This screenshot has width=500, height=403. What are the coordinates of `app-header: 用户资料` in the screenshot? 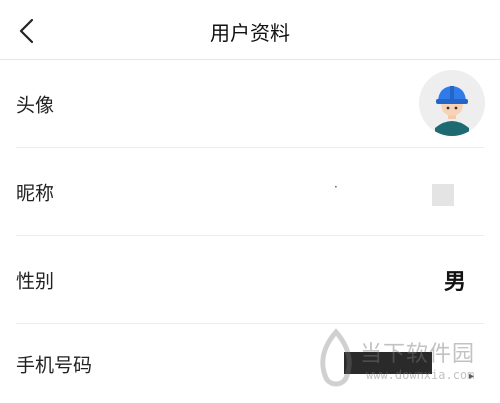 It's located at (250, 30).